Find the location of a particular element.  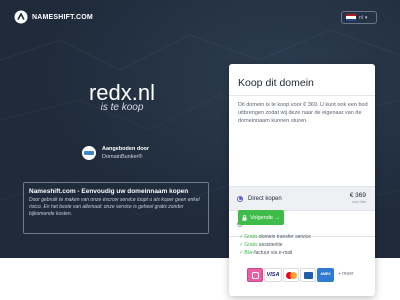

nameshift-logo: NAMESHIFT.COM is located at coordinates (53, 17).